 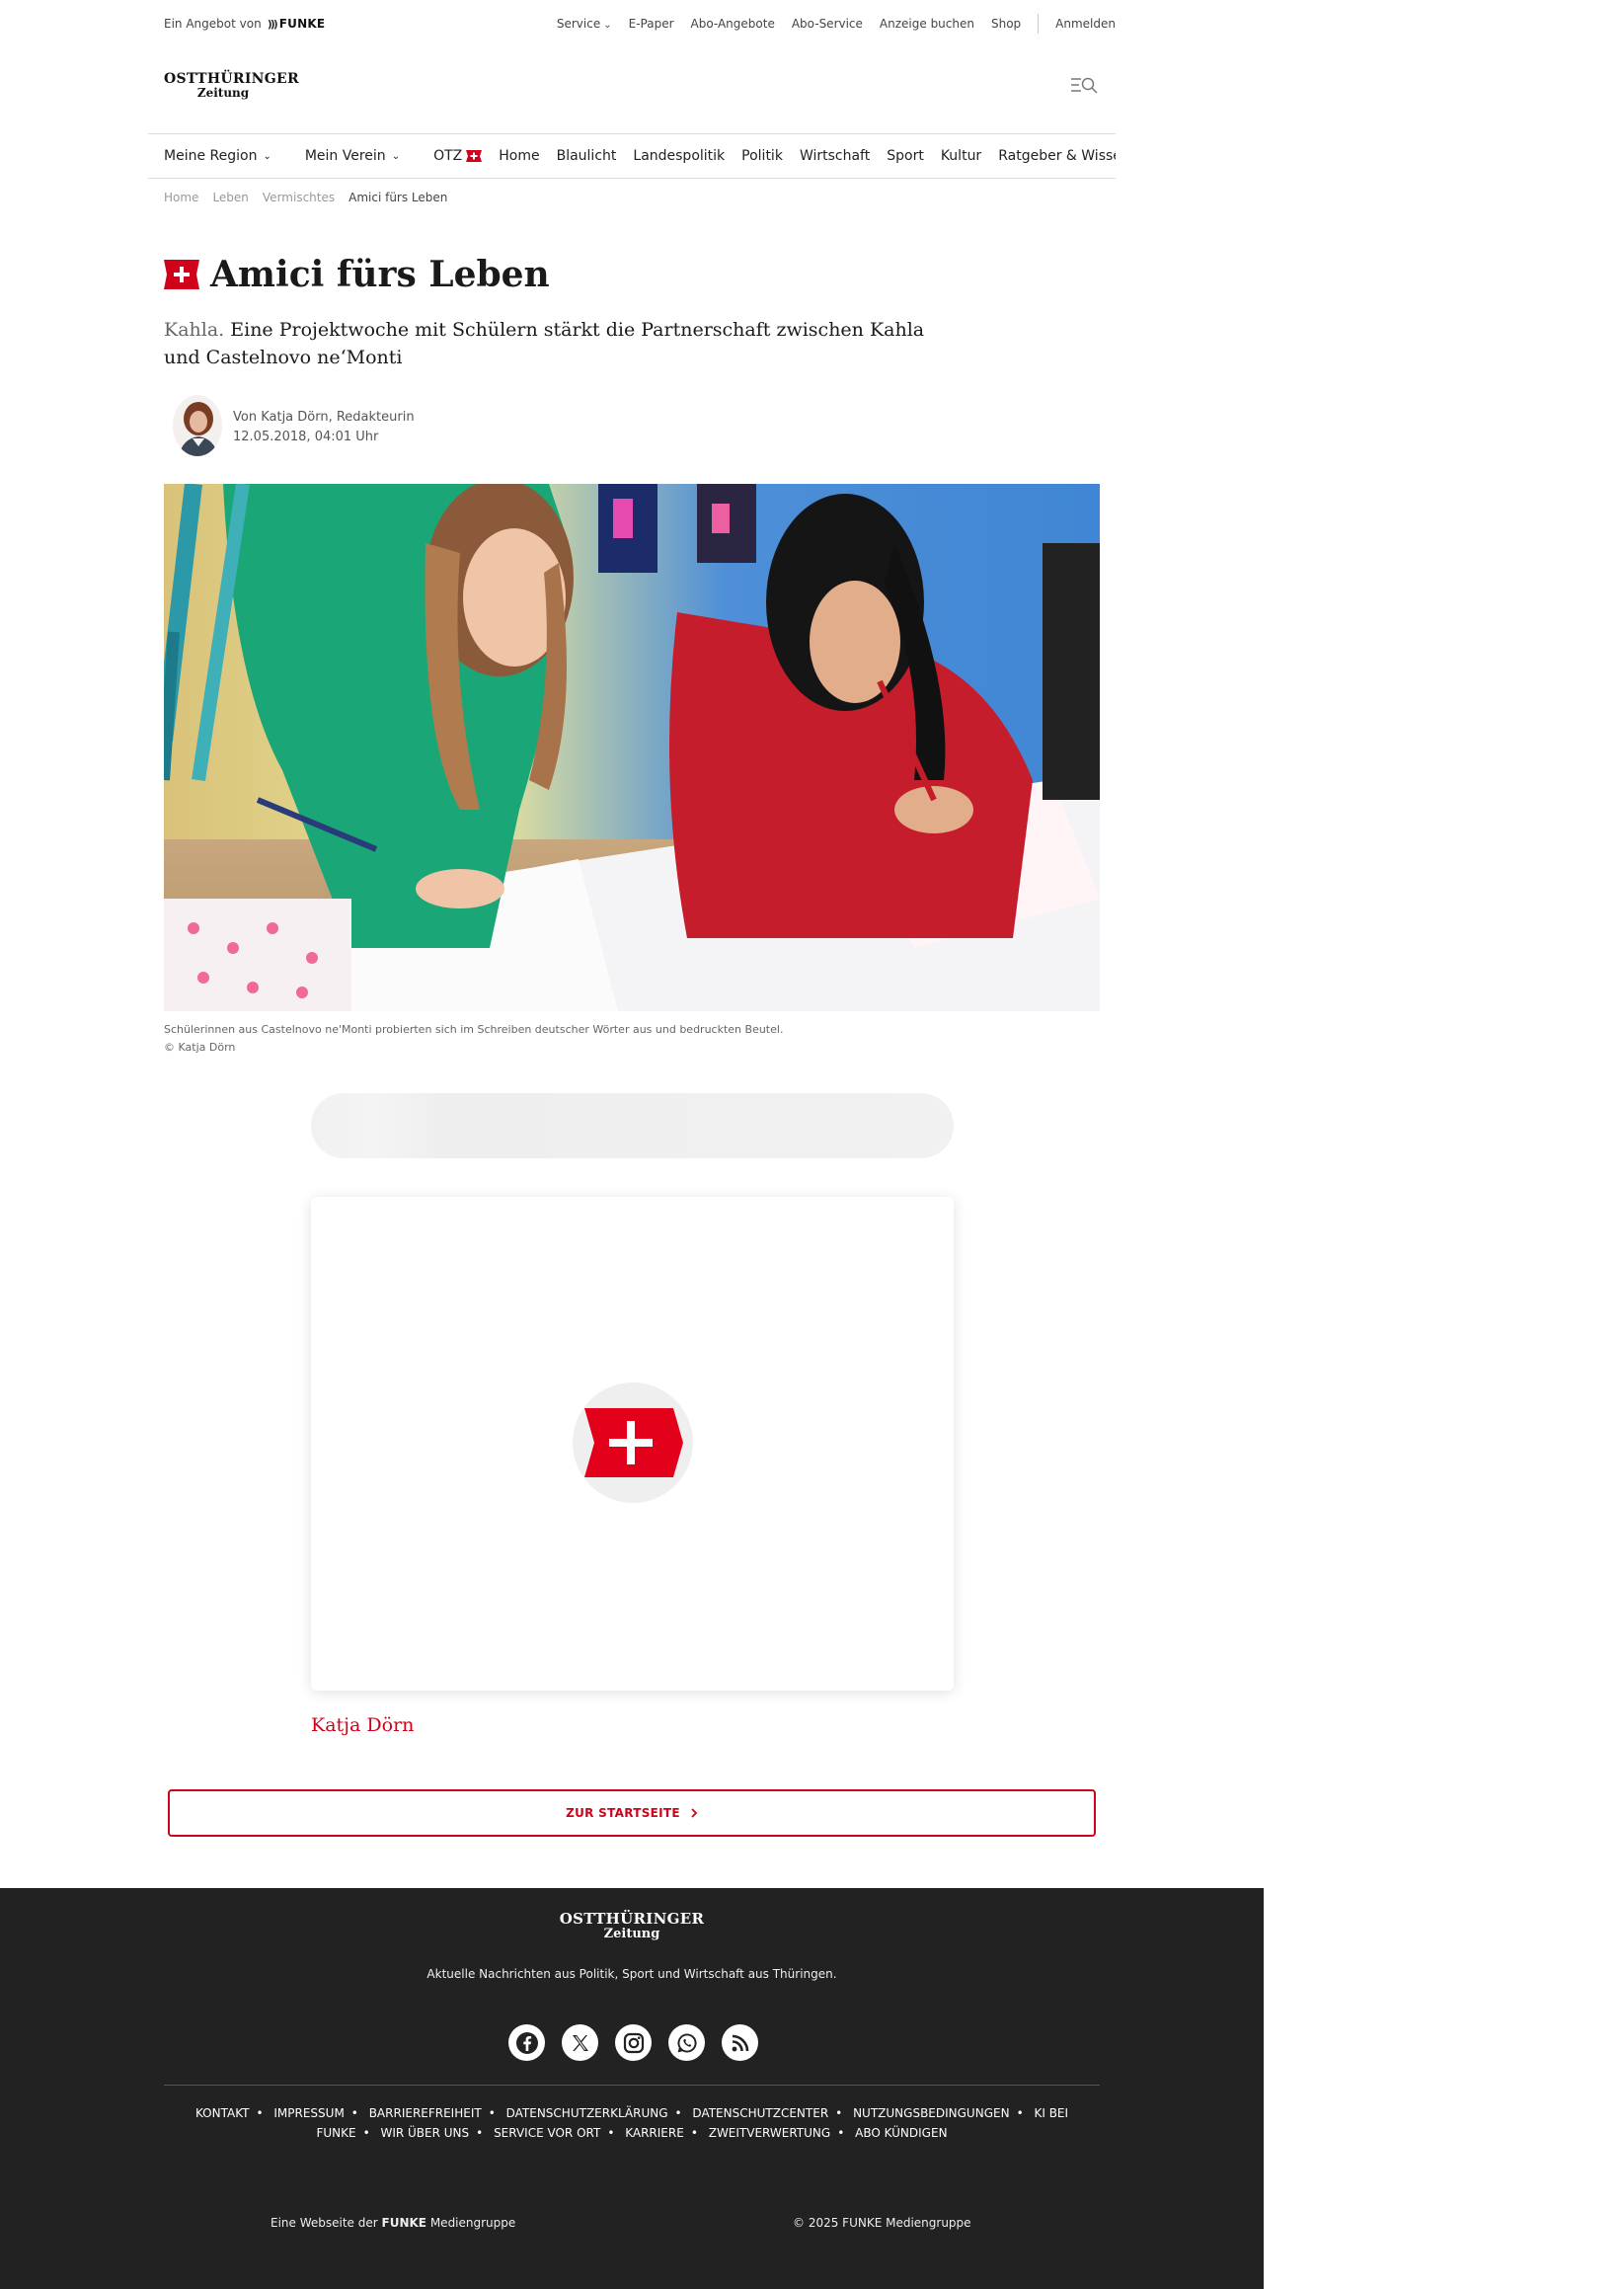 What do you see at coordinates (961, 156) in the screenshot?
I see `nav-kultur: Kultur` at bounding box center [961, 156].